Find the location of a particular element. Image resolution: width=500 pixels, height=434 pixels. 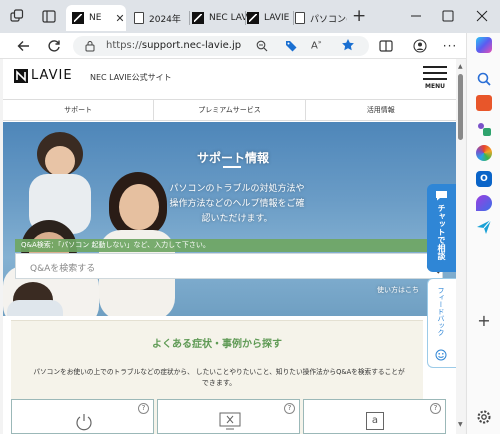

drop-icon is located at coordinates (484, 203).